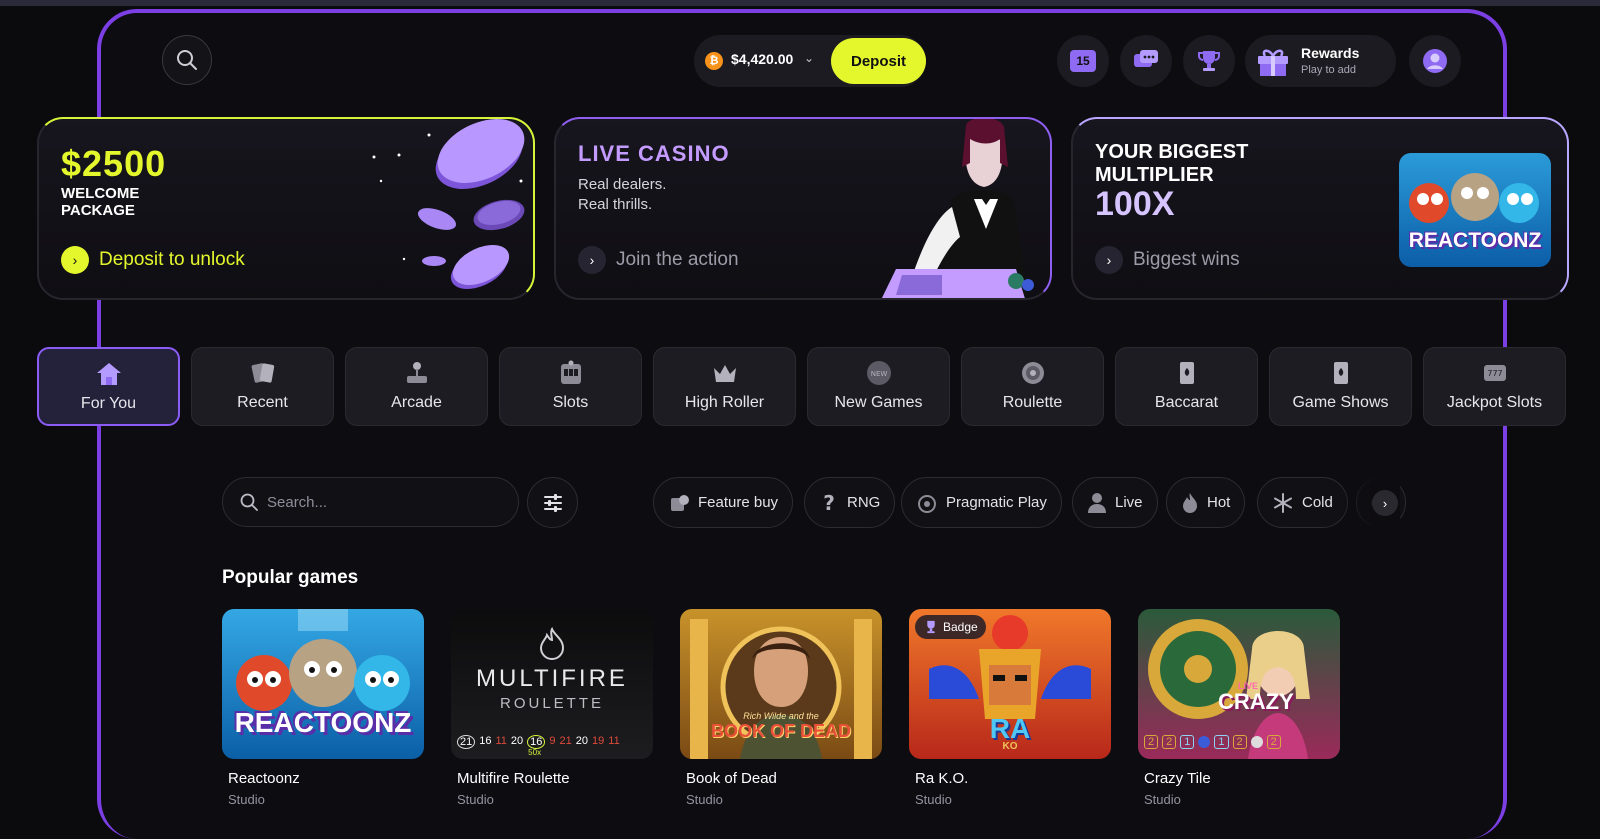 The height and width of the screenshot is (839, 1600). What do you see at coordinates (416, 386) in the screenshot?
I see `category-arcade: Arcade` at bounding box center [416, 386].